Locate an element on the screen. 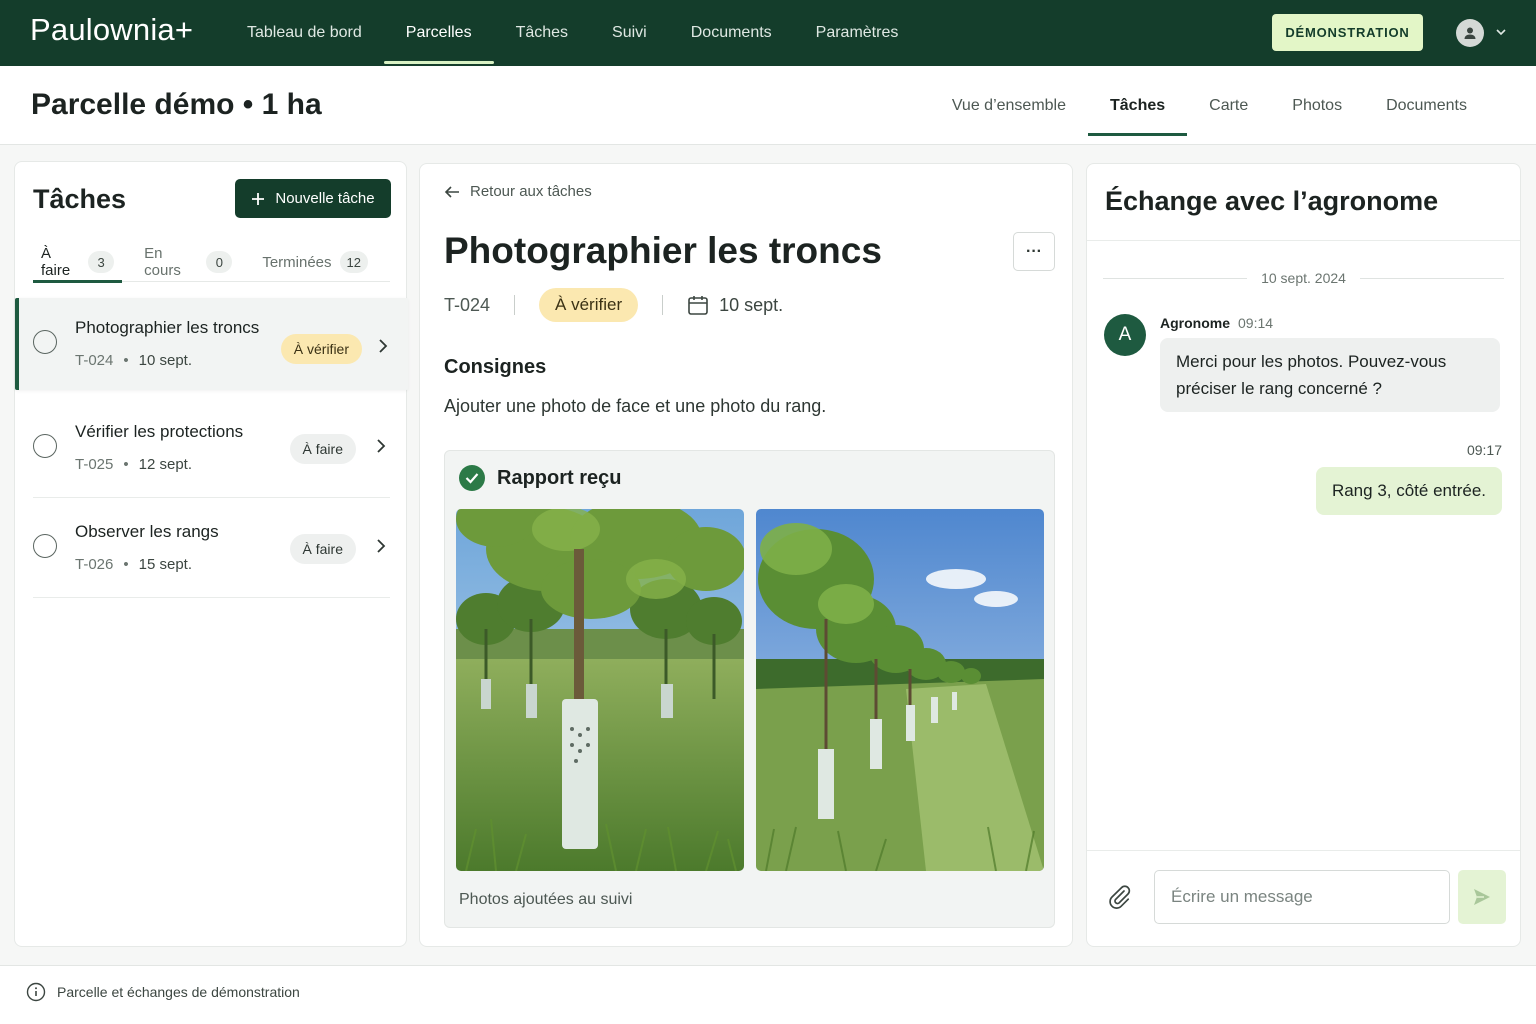 The width and height of the screenshot is (1536, 1024). chevron-down-icon is located at coordinates (1501, 32).